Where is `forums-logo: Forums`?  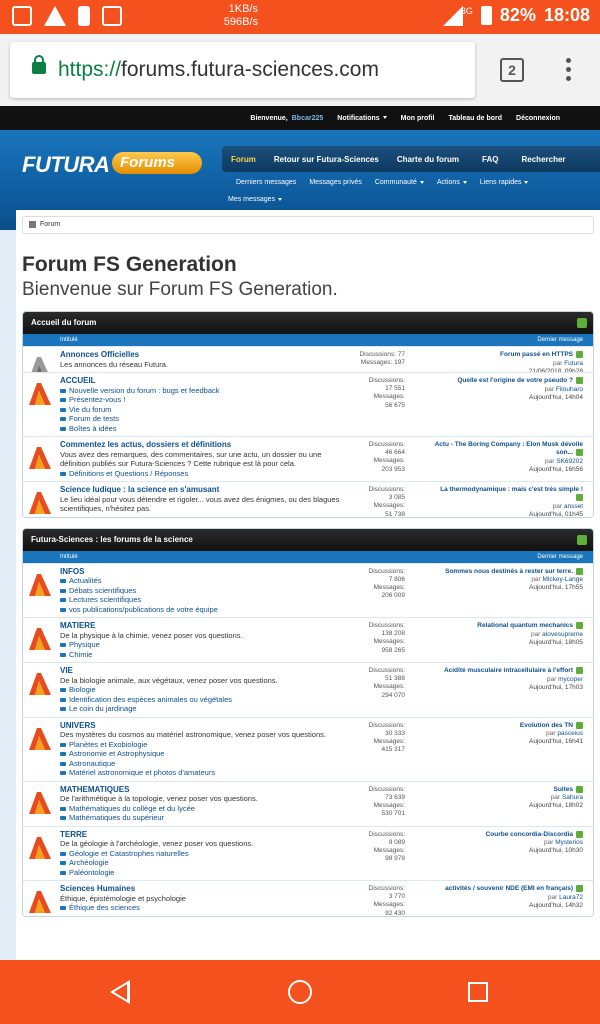 forums-logo: Forums is located at coordinates (157, 163).